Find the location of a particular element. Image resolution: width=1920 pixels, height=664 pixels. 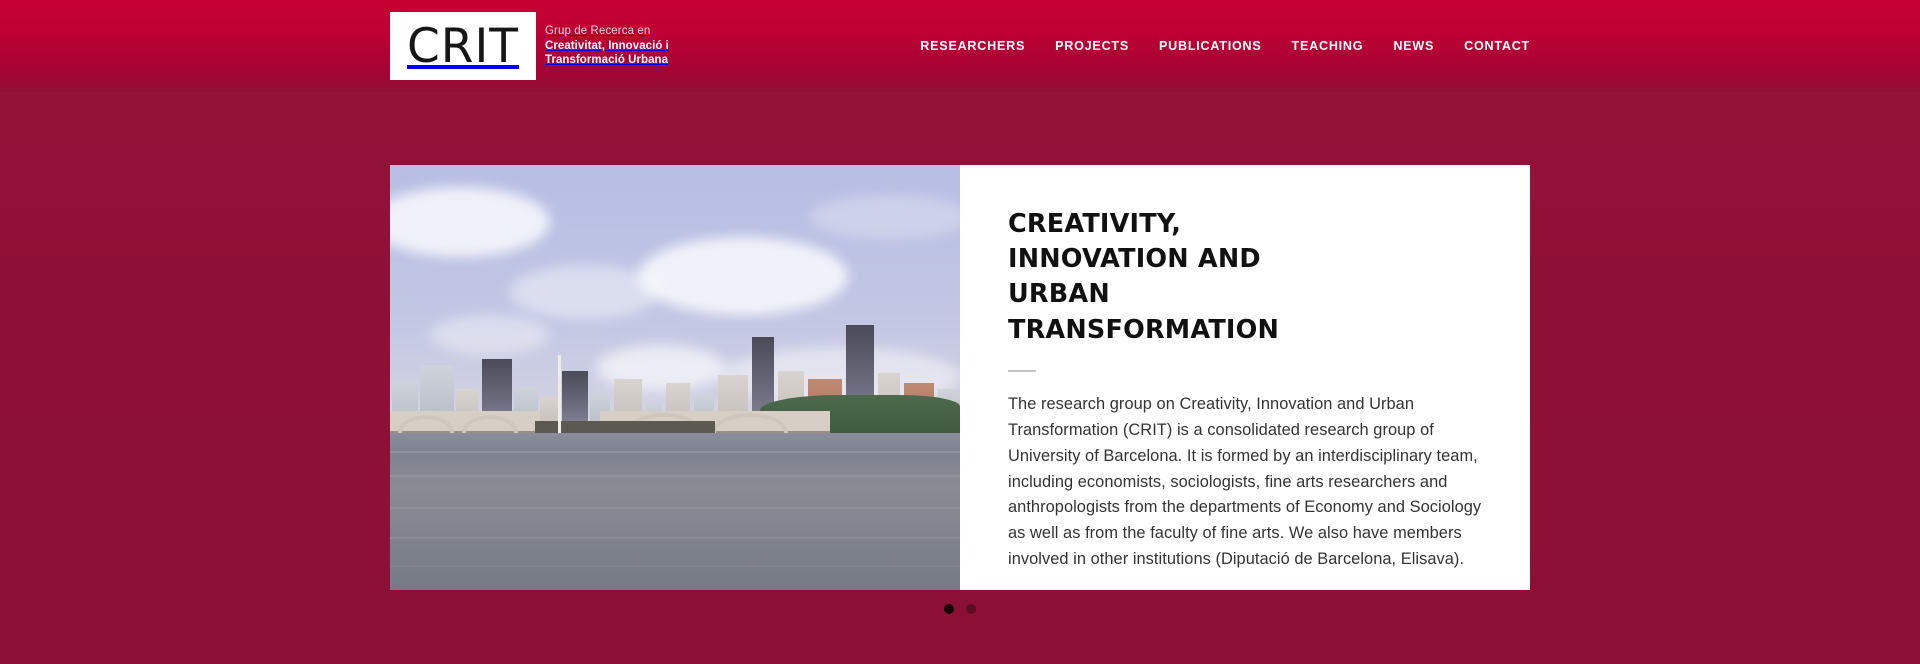

nav-teaching: TEACHING is located at coordinates (1328, 46).